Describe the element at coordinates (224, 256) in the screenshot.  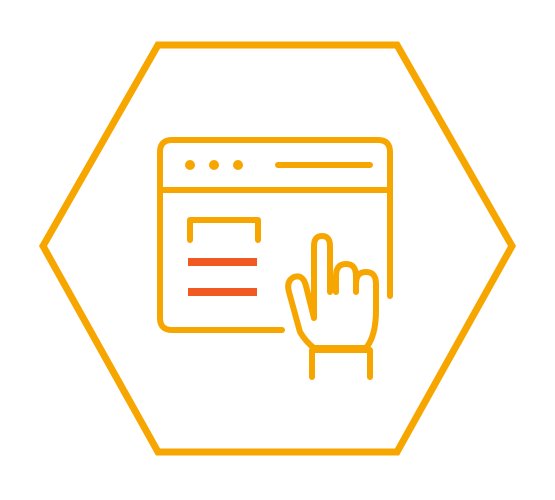
I see `form-bars-icon` at that location.